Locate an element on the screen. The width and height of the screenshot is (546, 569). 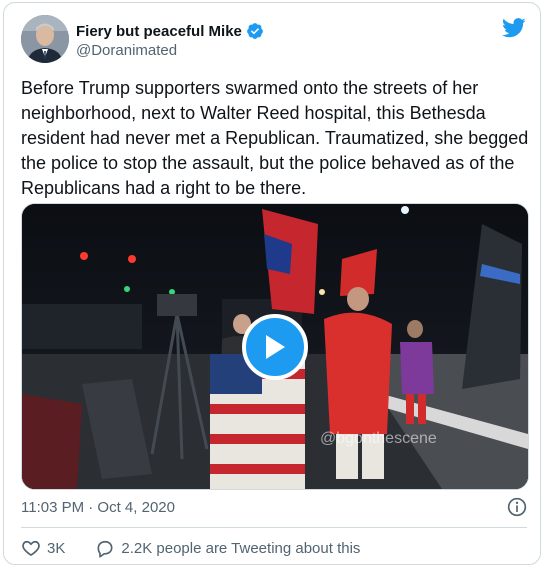
play-button is located at coordinates (275, 347).